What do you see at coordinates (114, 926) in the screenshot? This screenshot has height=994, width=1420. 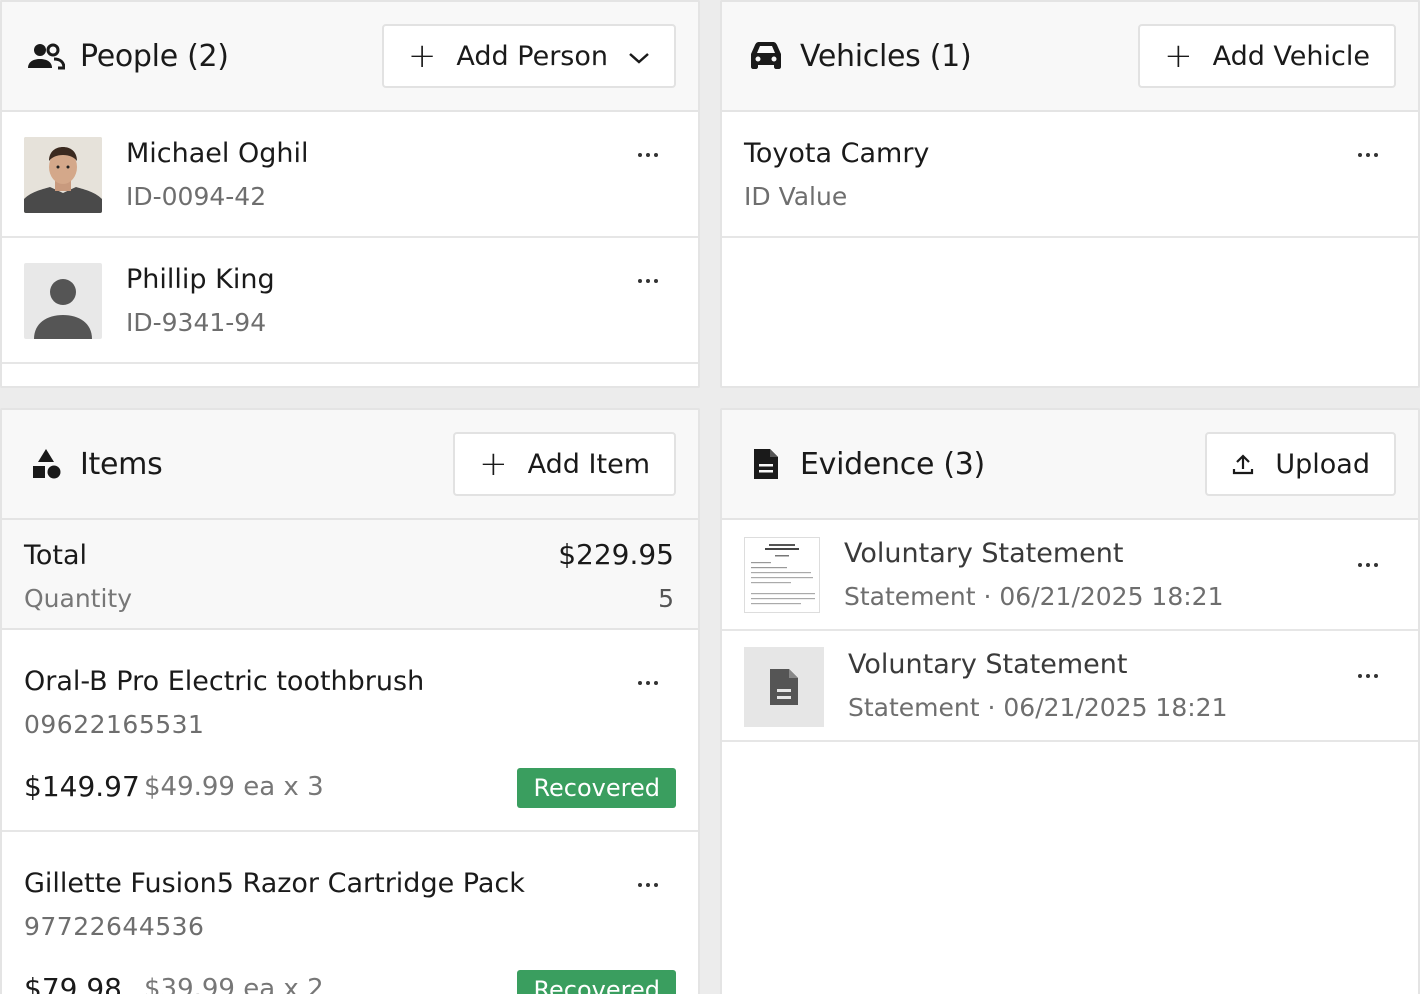 I see `item-sku: 97722644536` at bounding box center [114, 926].